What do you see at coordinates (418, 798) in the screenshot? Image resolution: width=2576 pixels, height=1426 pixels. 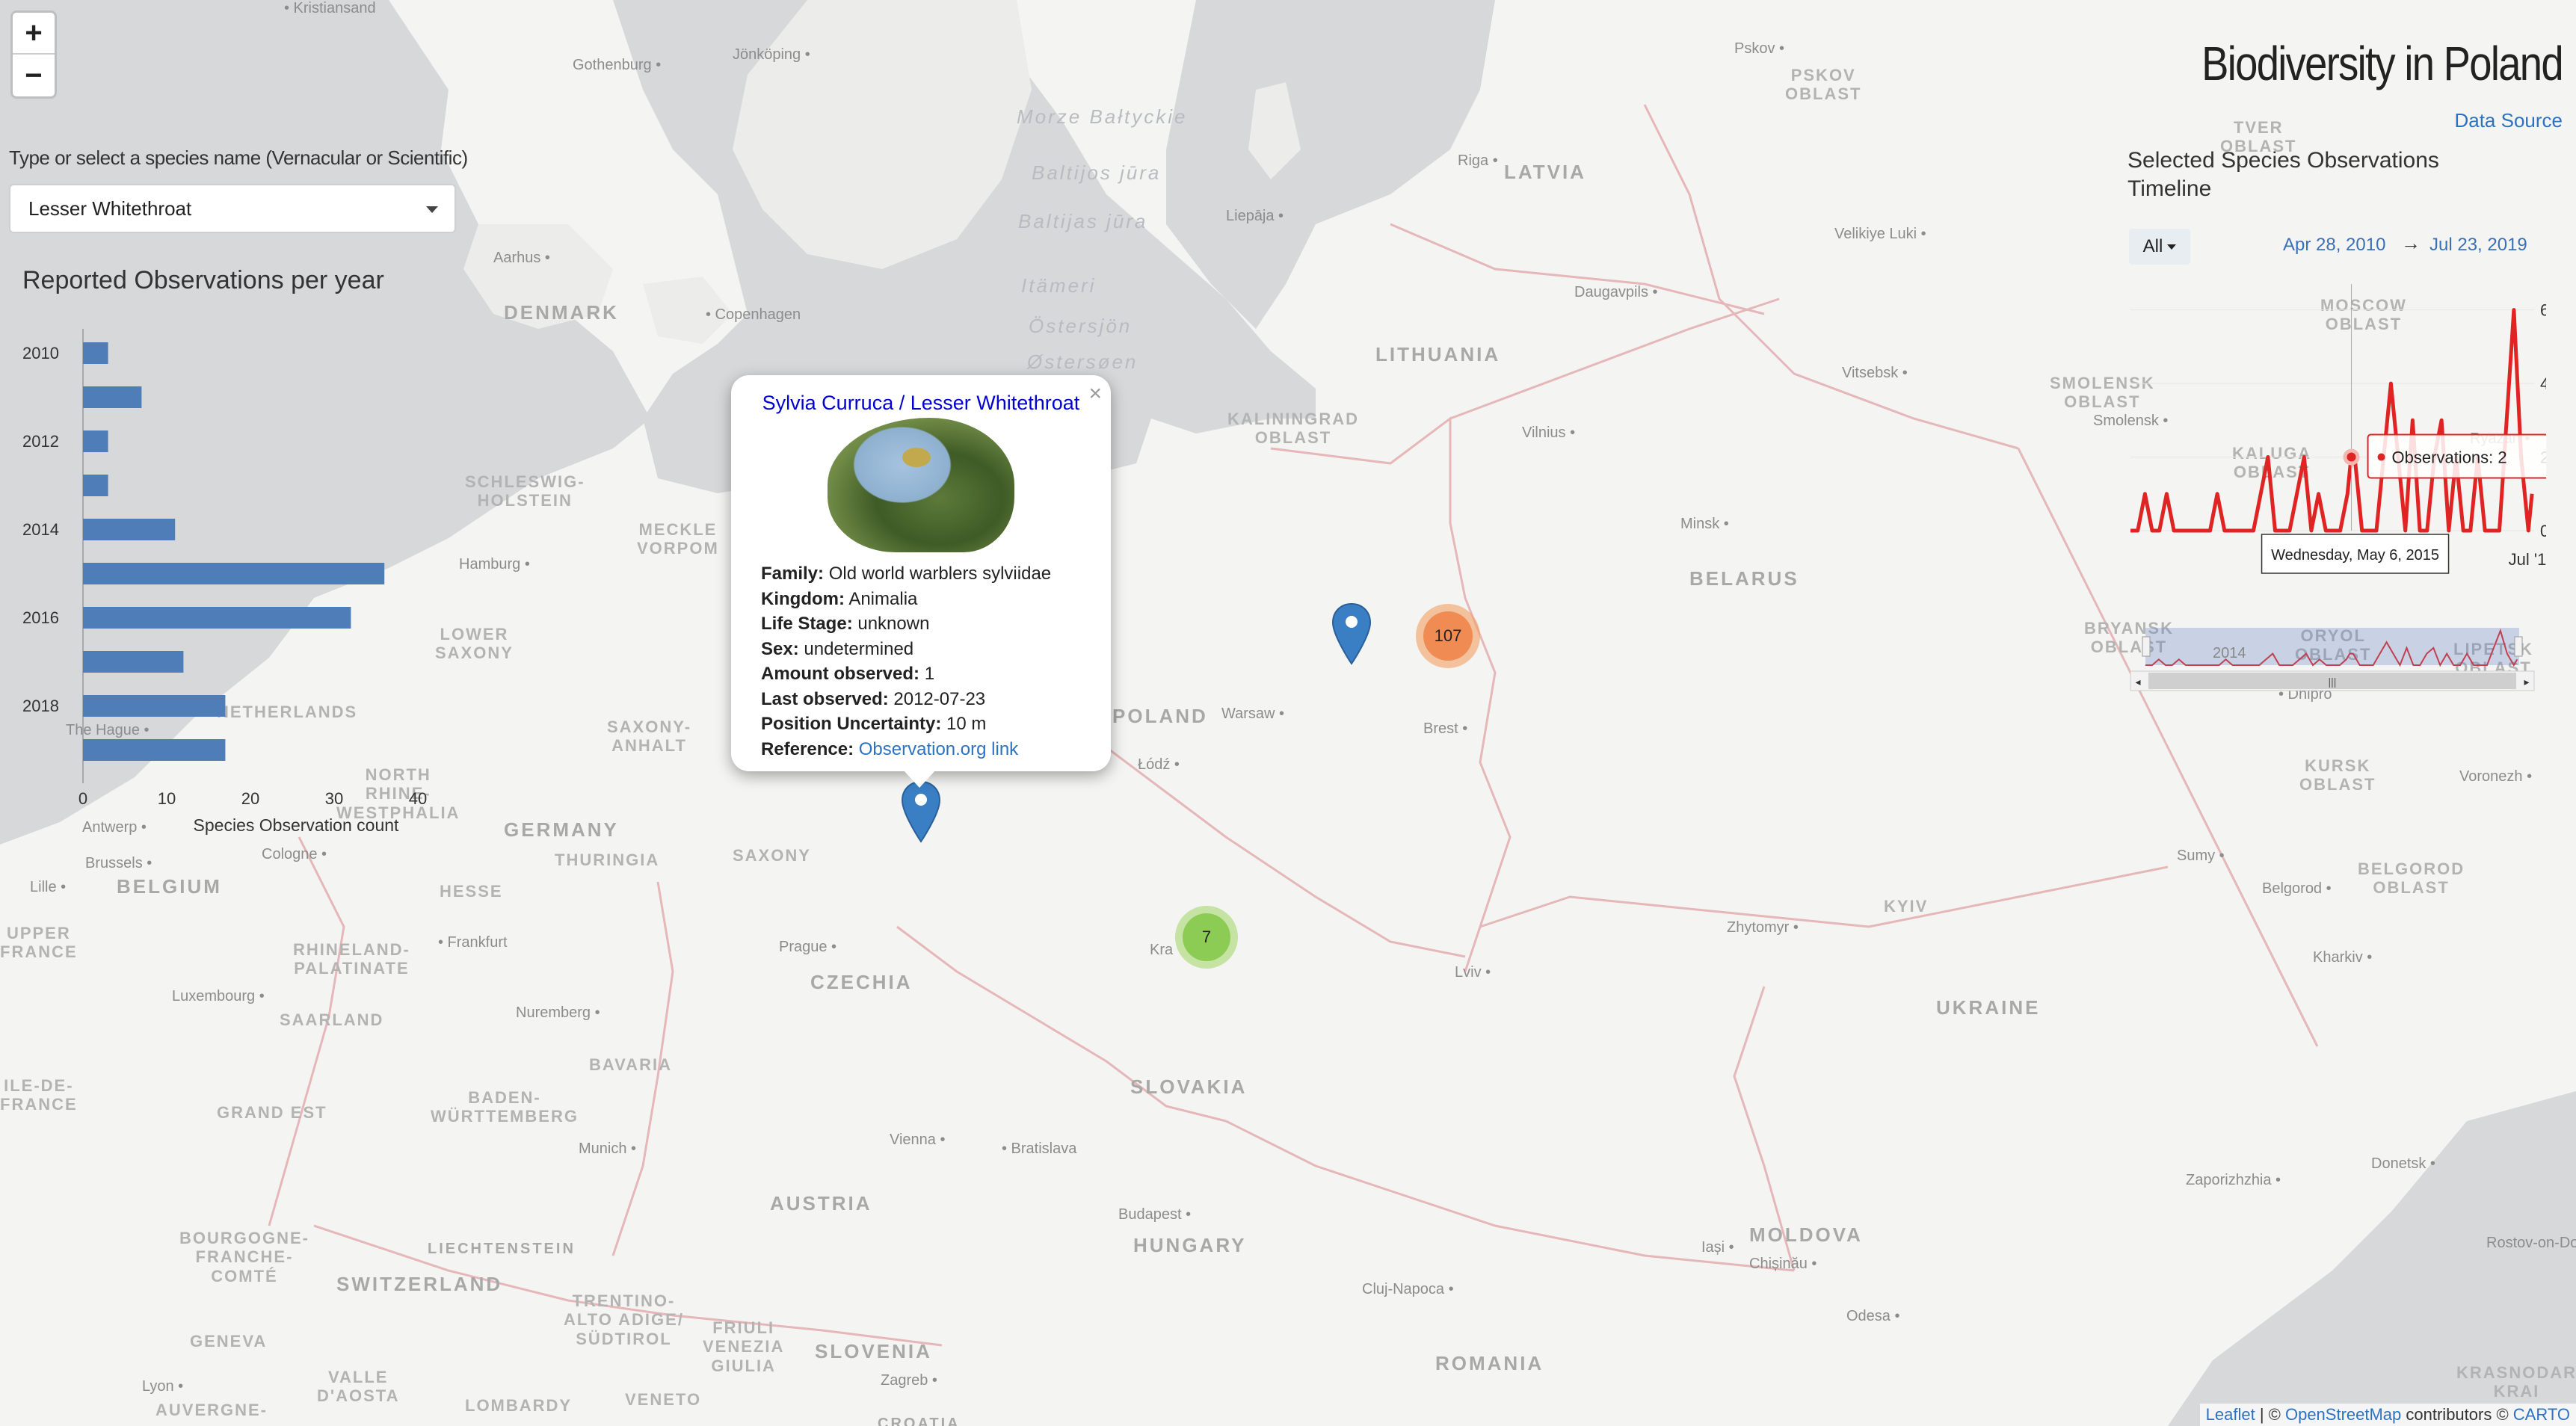 I see `x-tick-label: 40` at bounding box center [418, 798].